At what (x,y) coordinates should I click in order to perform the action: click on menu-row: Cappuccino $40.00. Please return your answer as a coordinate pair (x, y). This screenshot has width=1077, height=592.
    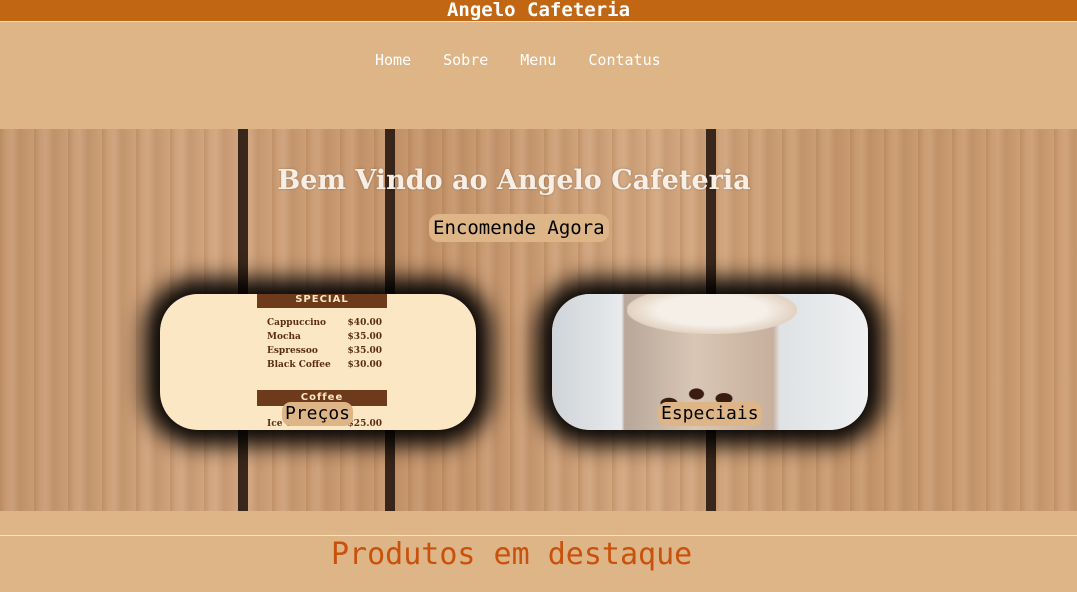
    Looking at the image, I should click on (324, 323).